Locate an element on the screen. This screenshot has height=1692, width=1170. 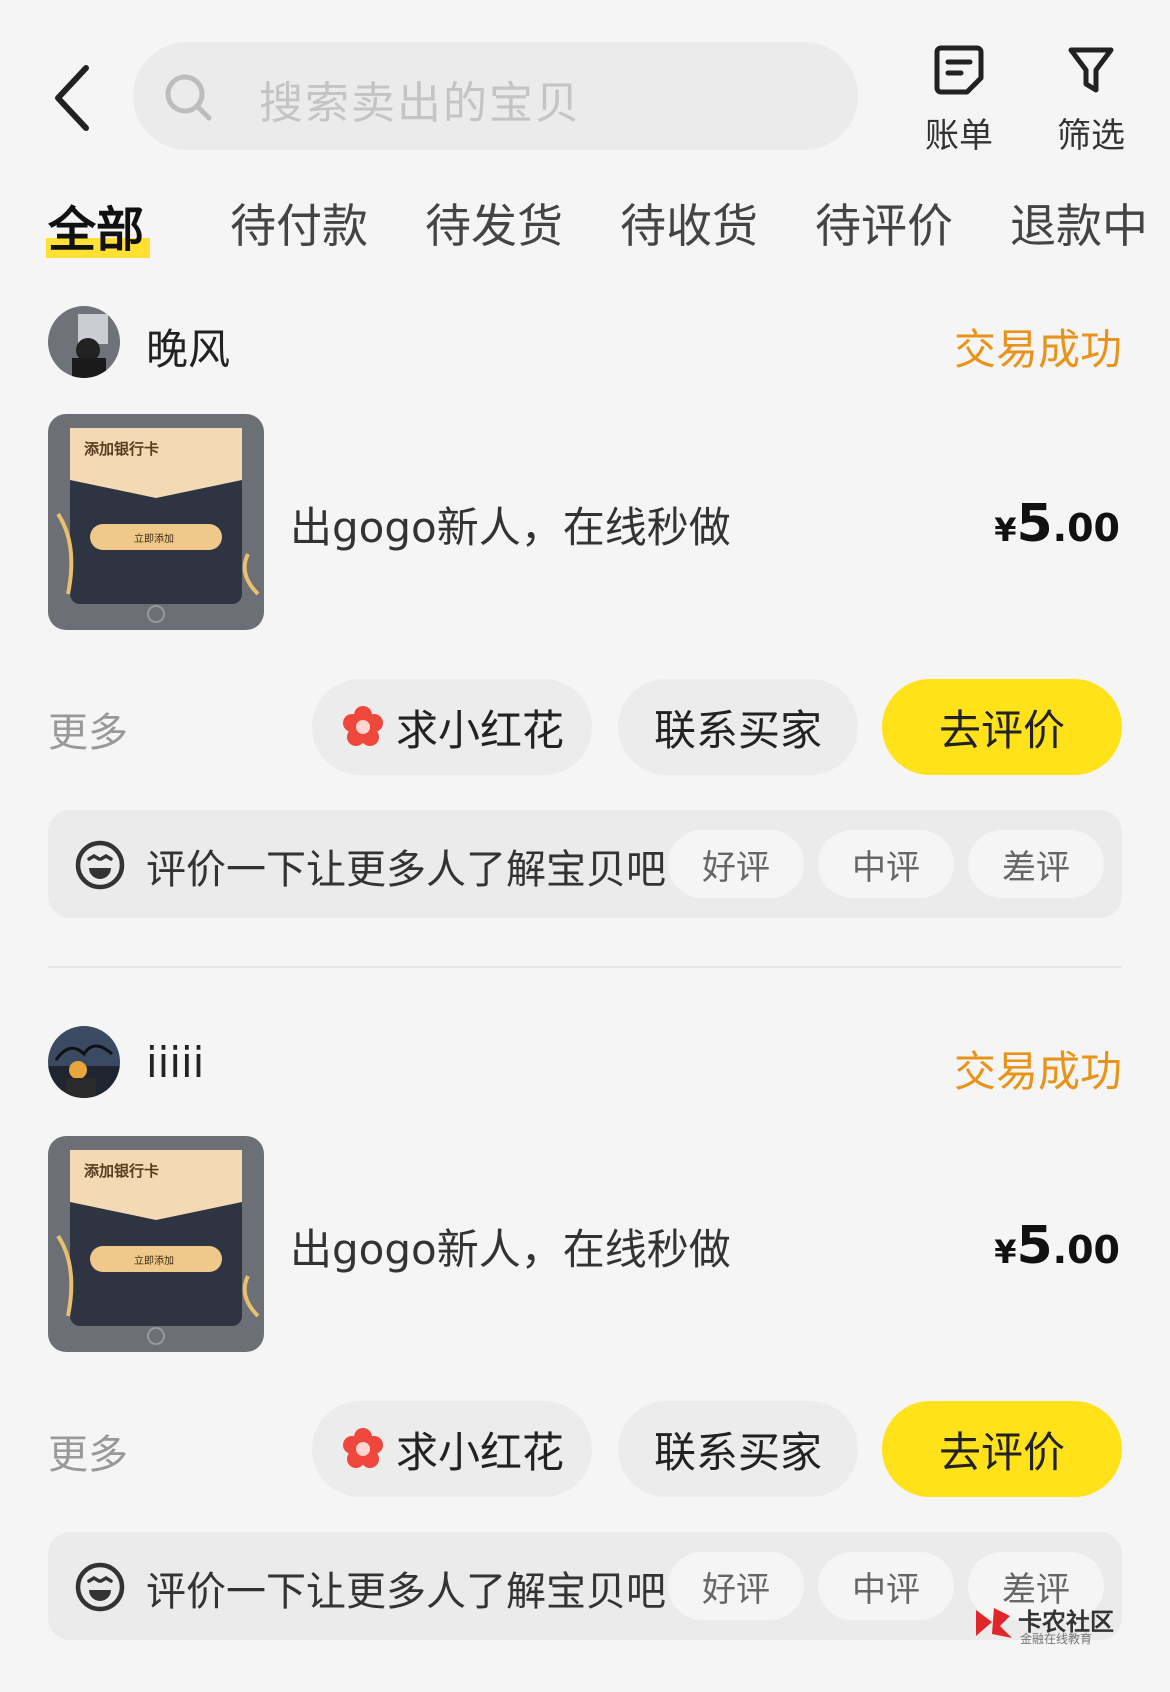
tab-pending-shipment: 待发货 is located at coordinates (494, 223).